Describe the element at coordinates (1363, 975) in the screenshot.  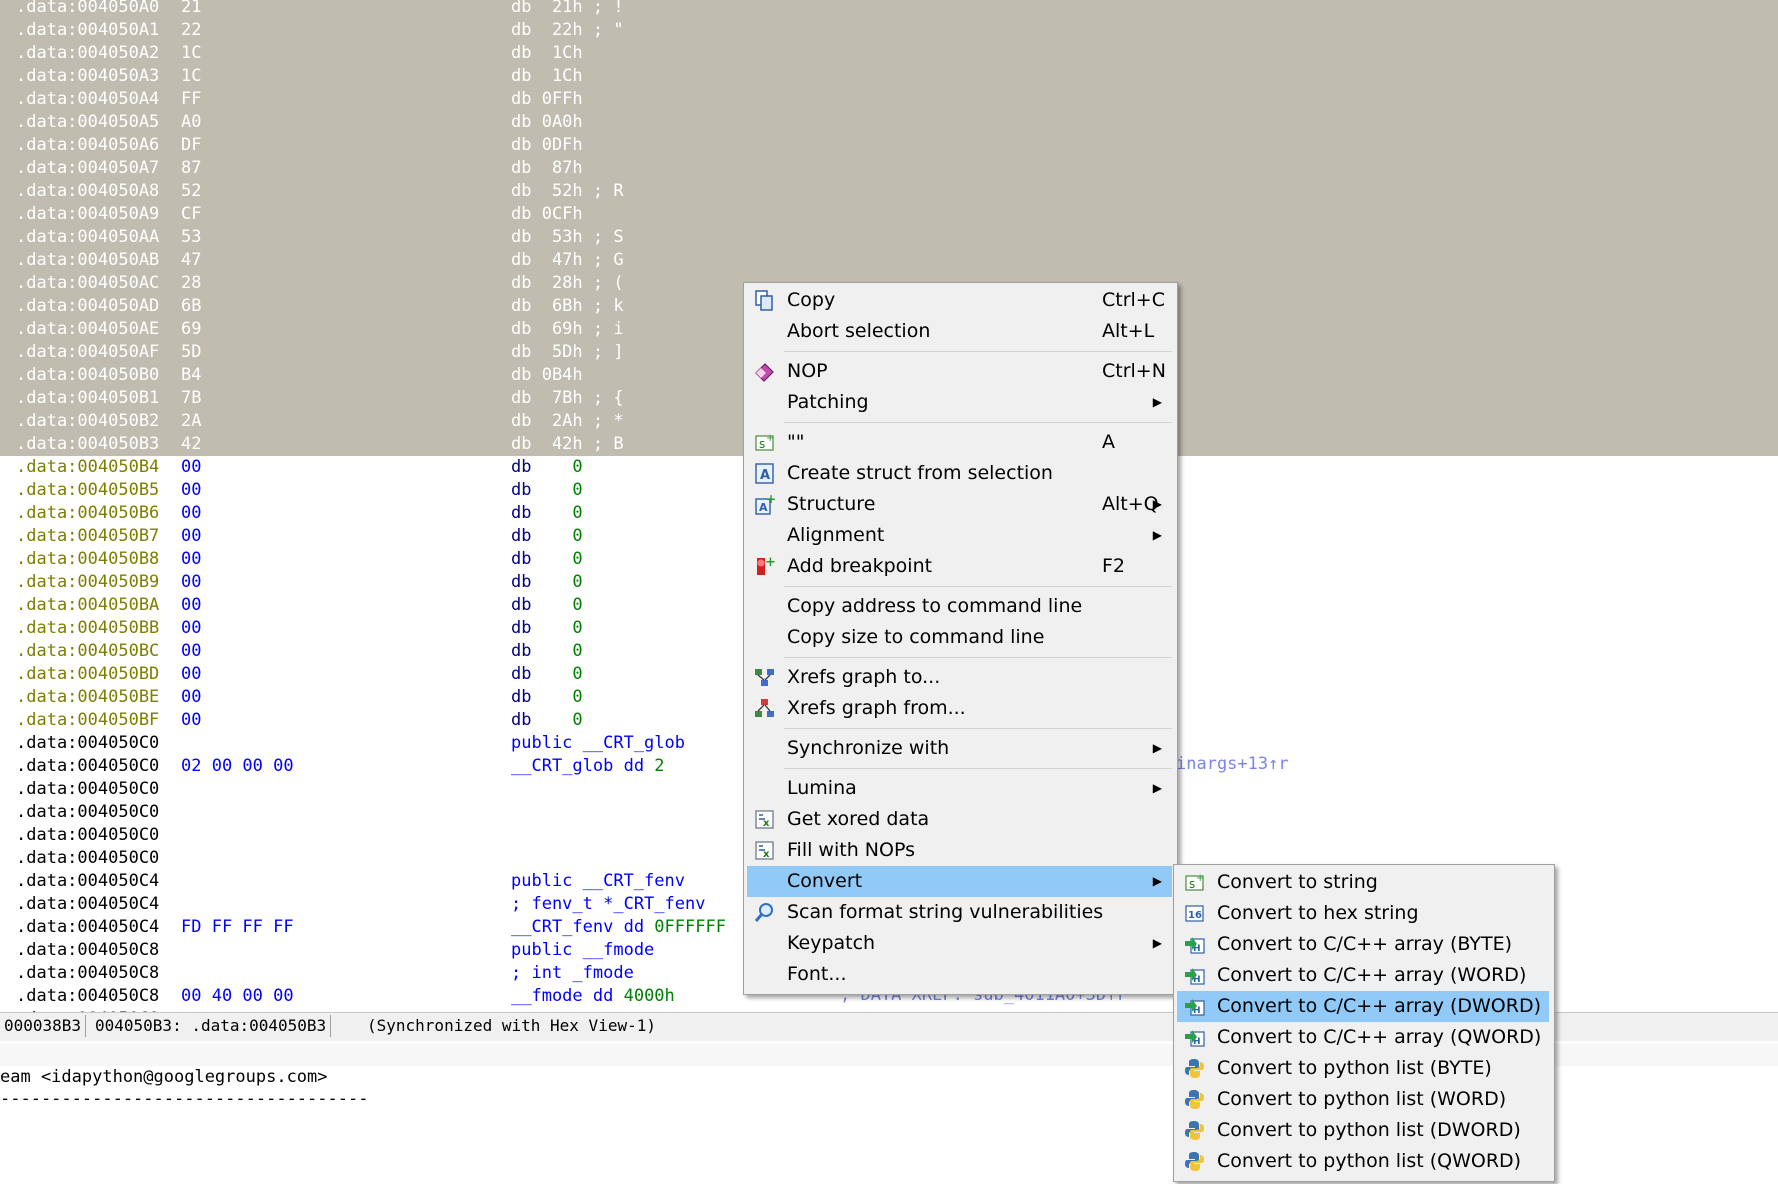
I see `submenu-item-convert-to-c-c-array-word: H Convert to C/C++ array (WORD)` at that location.